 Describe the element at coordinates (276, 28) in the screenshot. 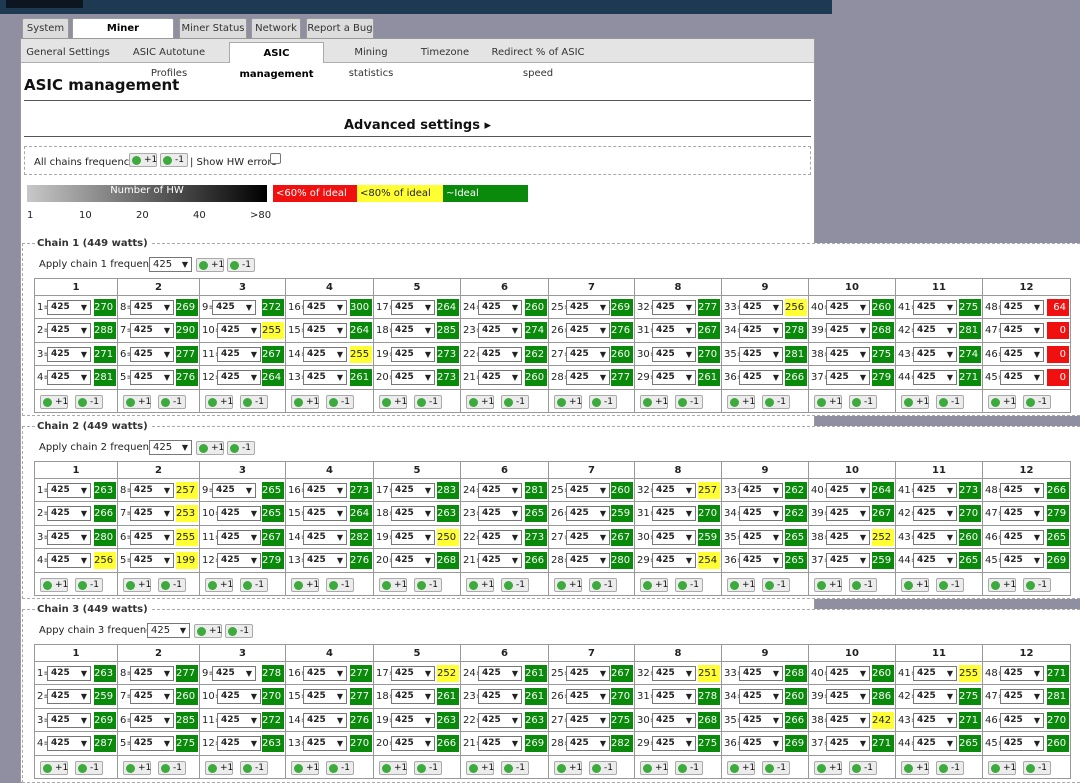

I see `tab-network: Network` at that location.